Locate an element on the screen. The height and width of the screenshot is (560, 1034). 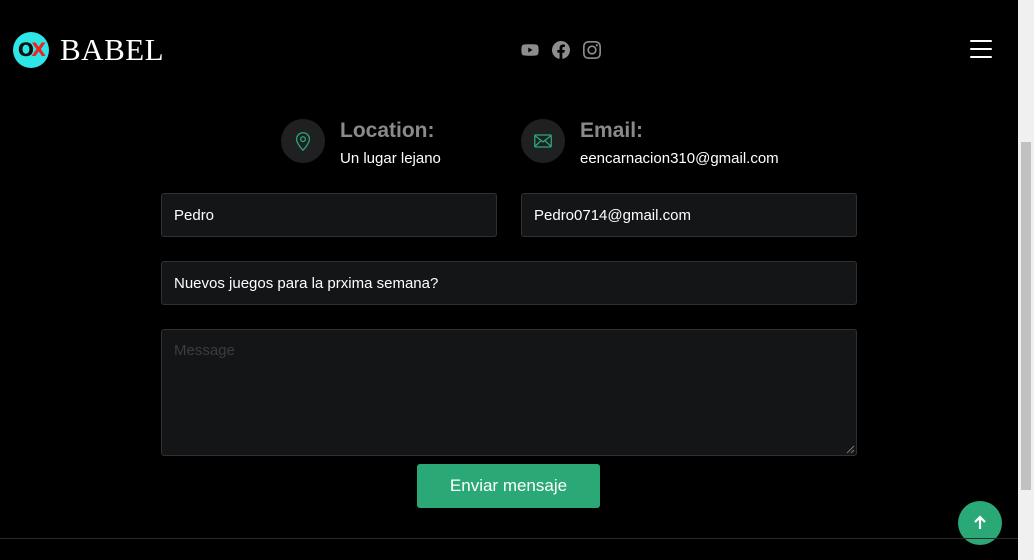
email-info: Email: eencarnacion310@gmail.com is located at coordinates (650, 143).